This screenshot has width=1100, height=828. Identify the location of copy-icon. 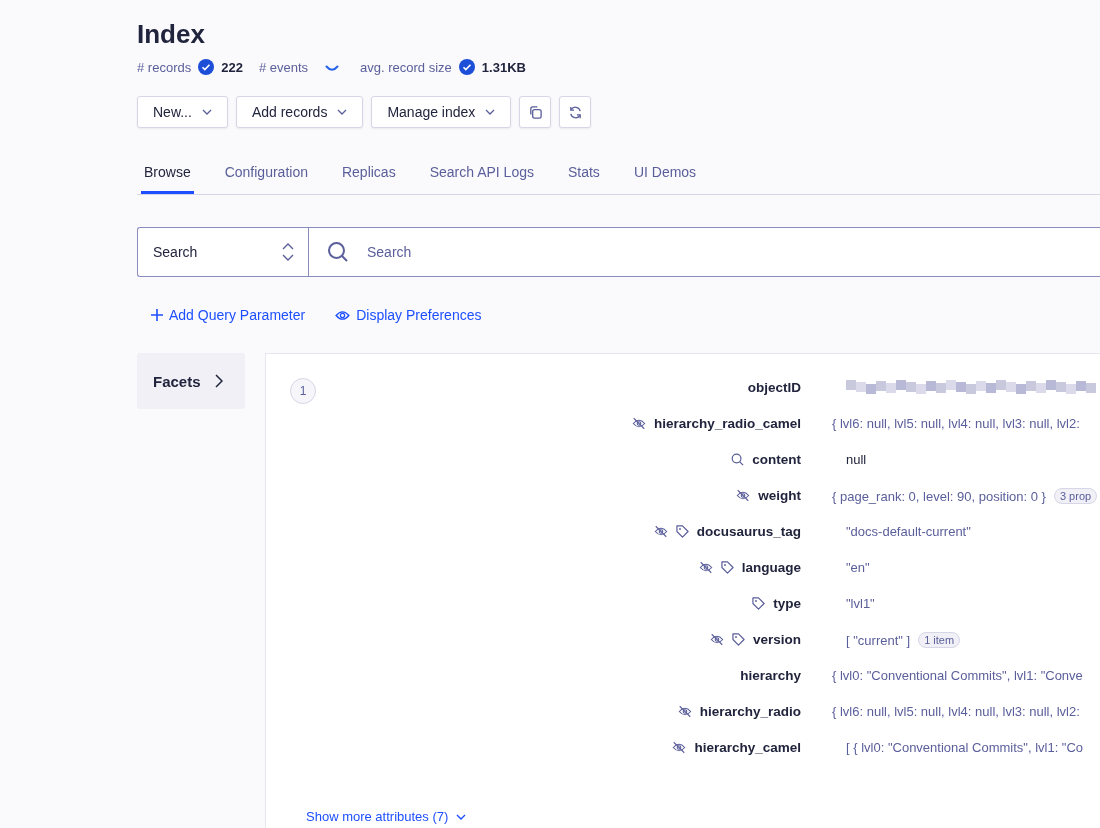
(535, 112).